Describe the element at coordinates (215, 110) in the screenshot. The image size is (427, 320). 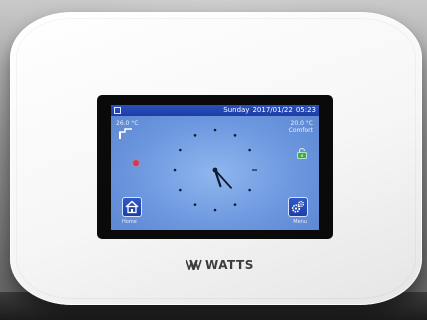
I see `status-bar: Sunday 2017/01/22 05:23` at that location.